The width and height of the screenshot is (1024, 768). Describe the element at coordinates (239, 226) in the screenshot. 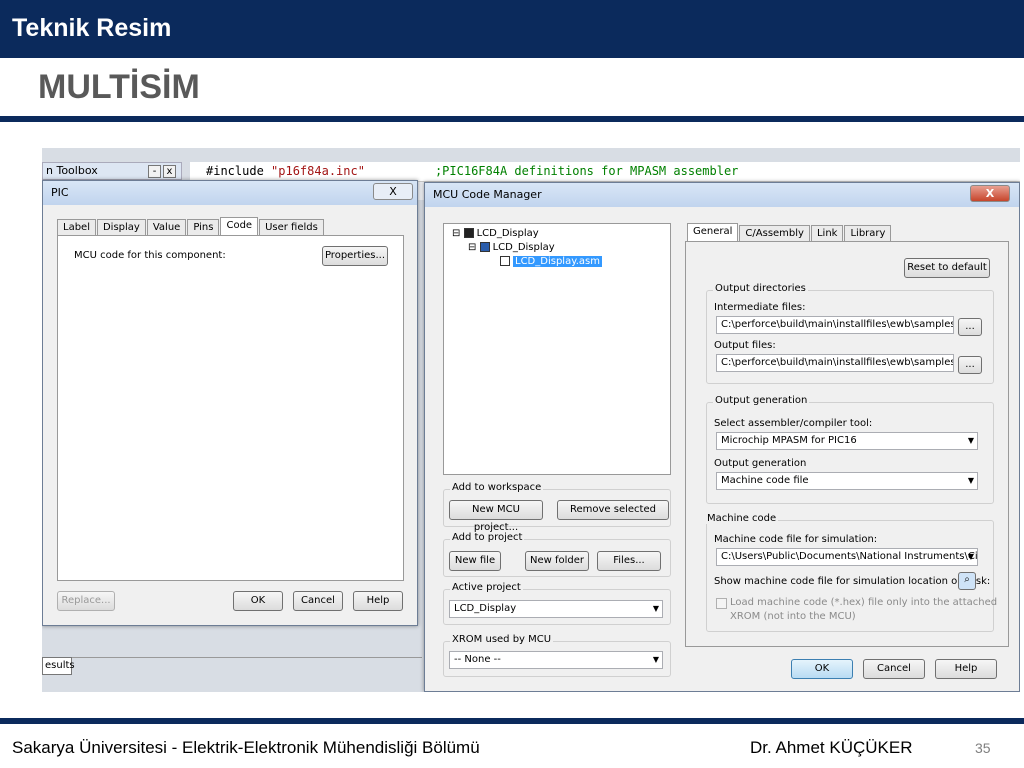

I see `tab-code: Code` at that location.